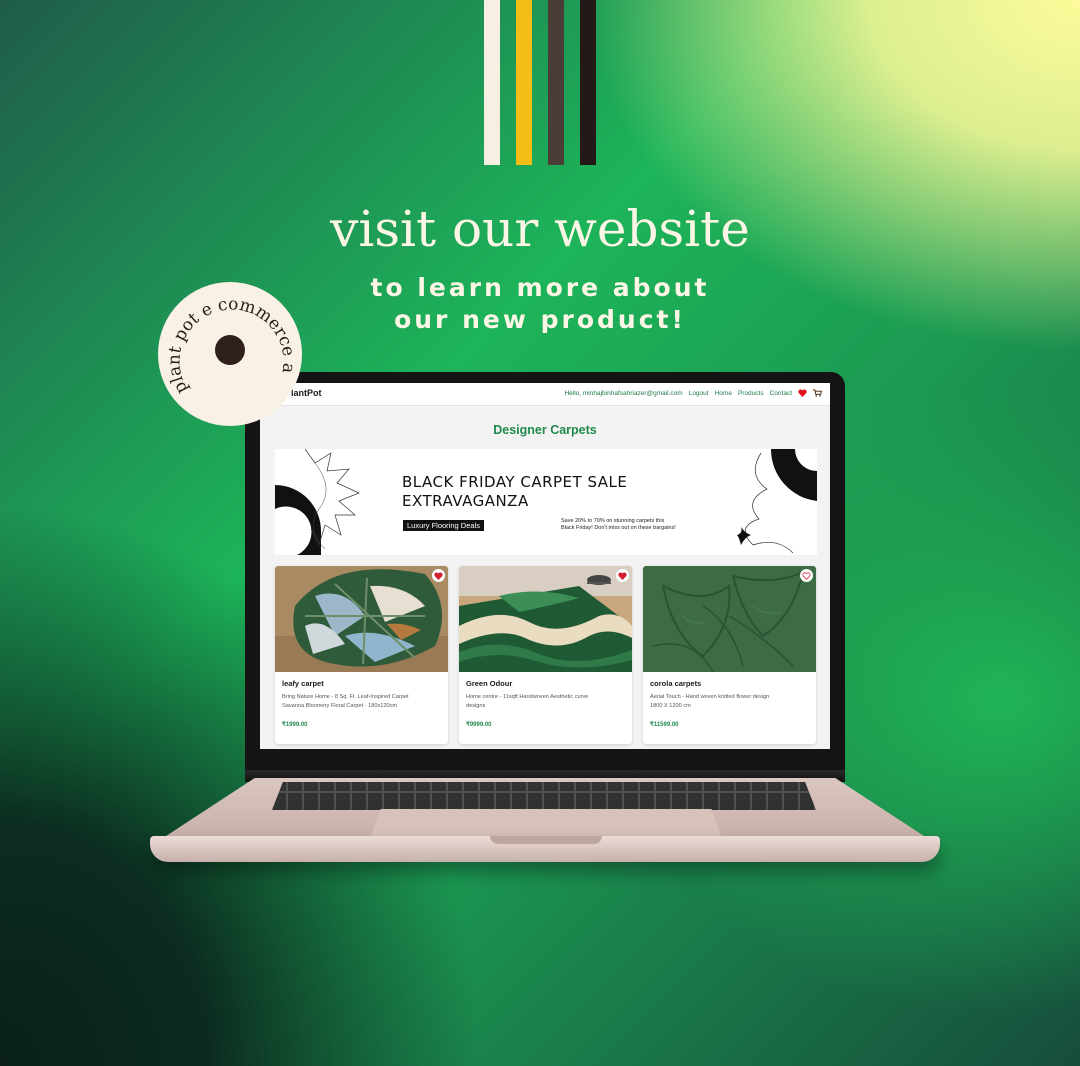 The height and width of the screenshot is (1066, 1080). Describe the element at coordinates (479, 725) in the screenshot. I see `product-price: ₹9999.00` at that location.